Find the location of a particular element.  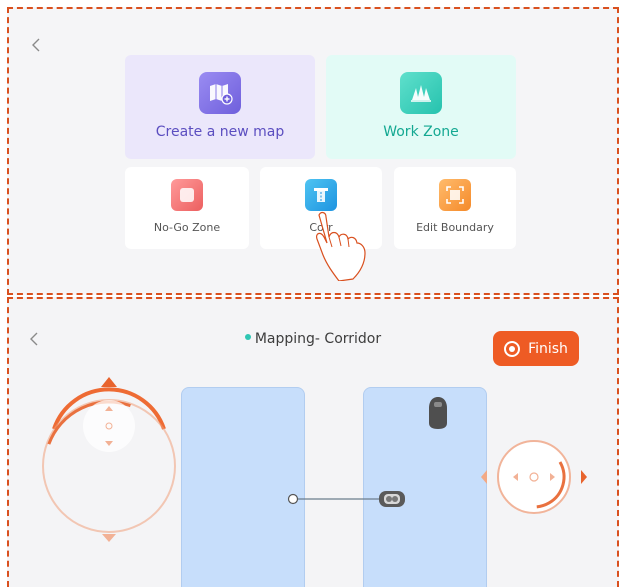

chevron-left-icon is located at coordinates (36, 45).